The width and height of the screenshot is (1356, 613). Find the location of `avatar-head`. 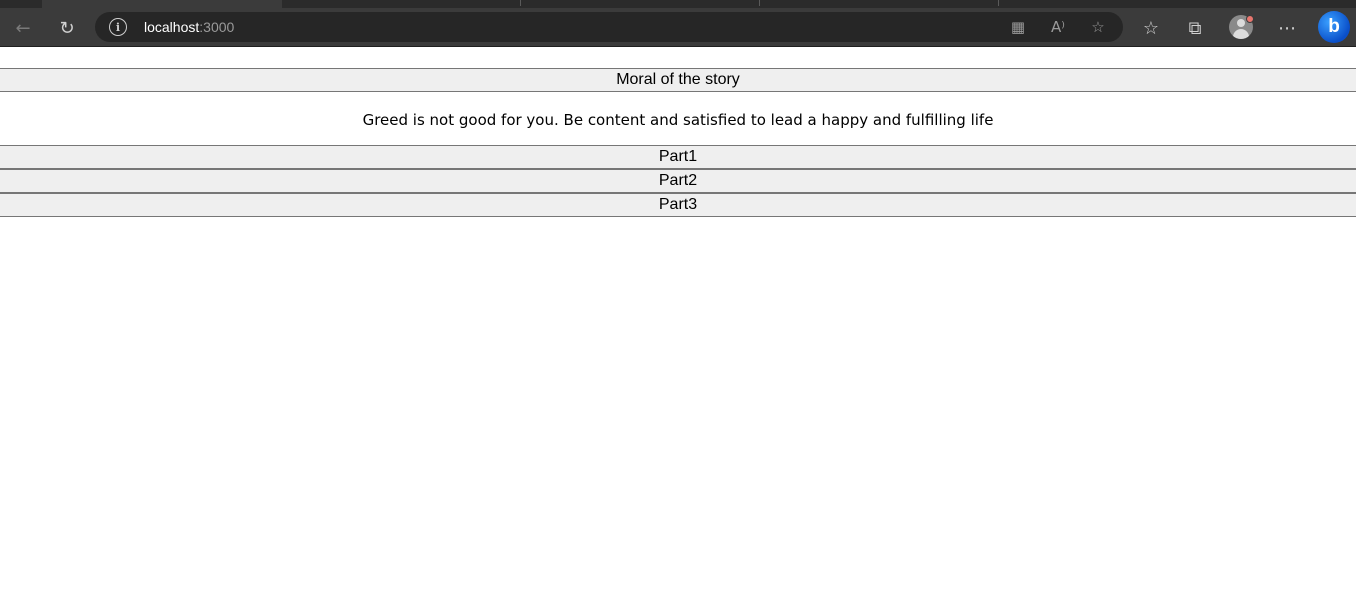

avatar-head is located at coordinates (1241, 23).